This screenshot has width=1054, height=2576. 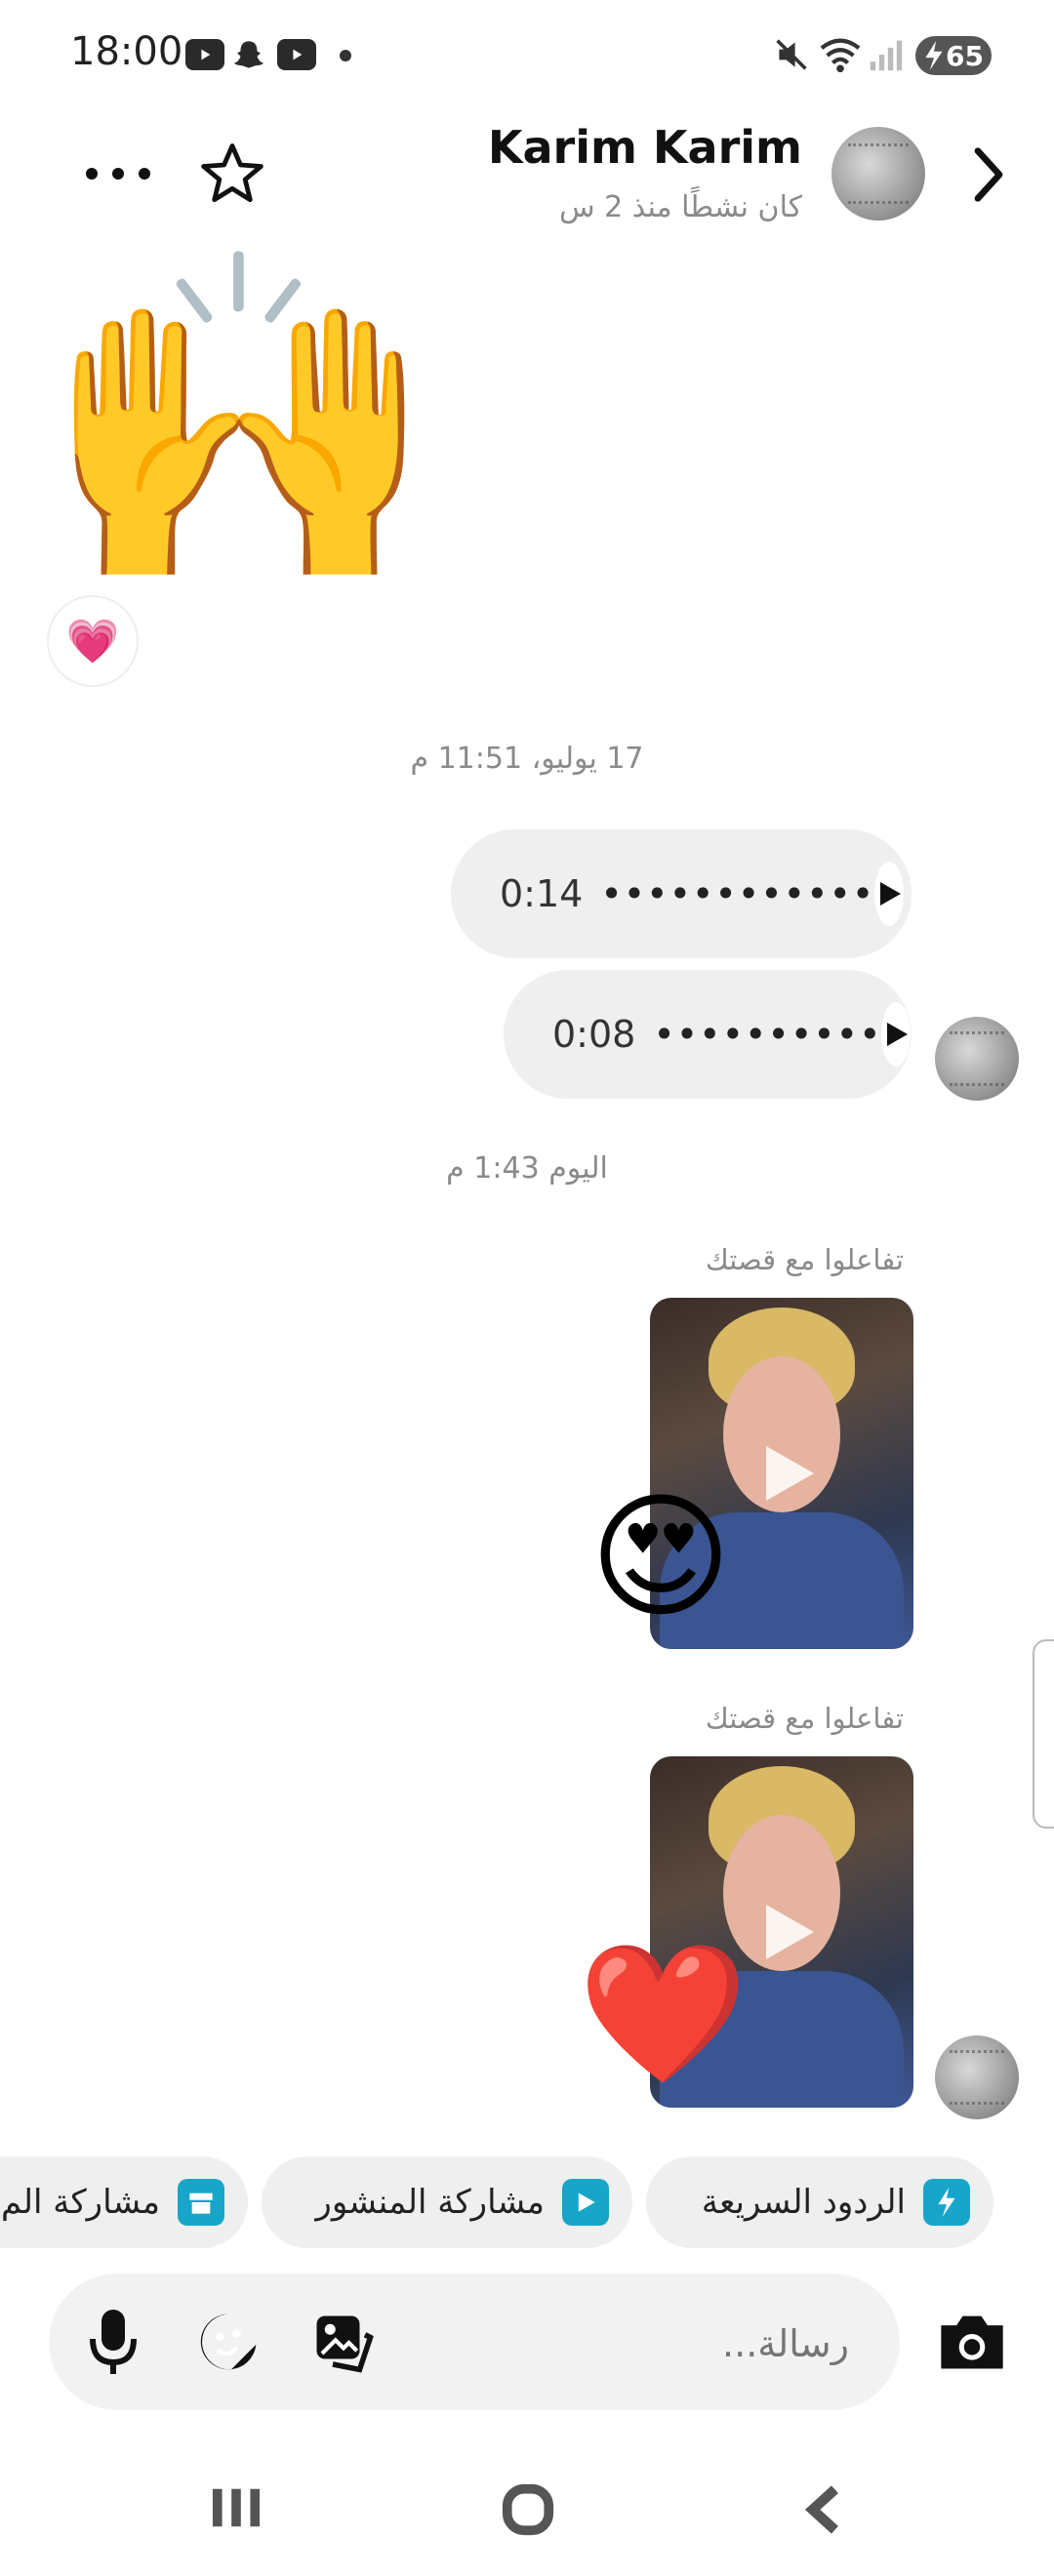 I want to click on message-reaction-heart: 💗, so click(x=93, y=641).